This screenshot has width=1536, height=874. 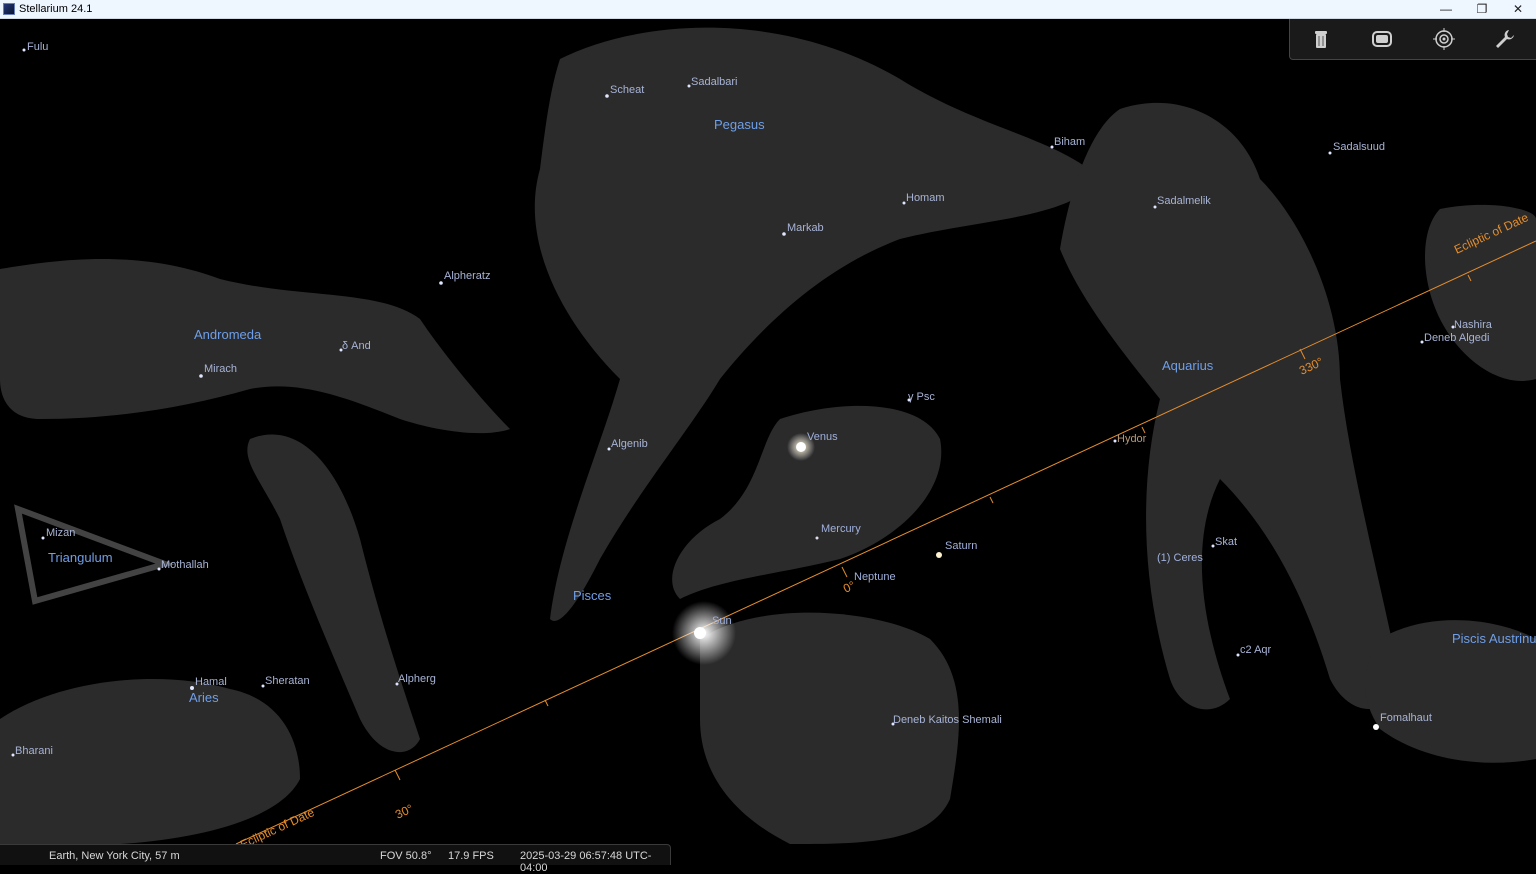 I want to click on mercury-disk, so click(x=817, y=538).